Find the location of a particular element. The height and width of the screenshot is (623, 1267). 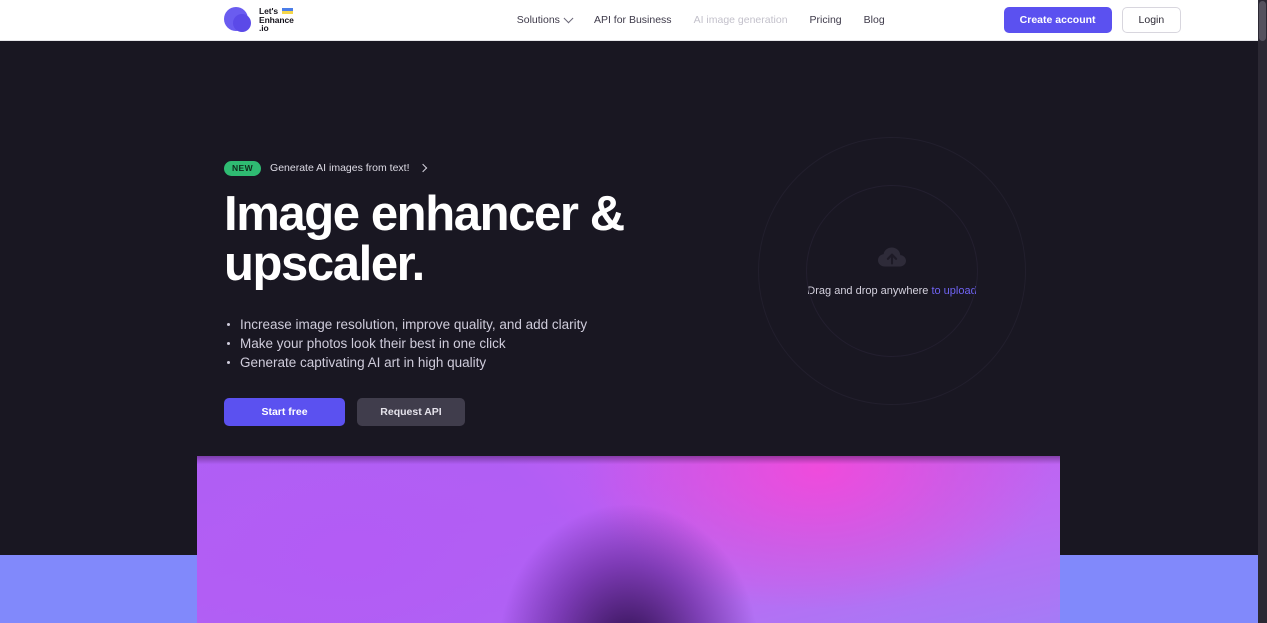

dropzone-static-text: Drag and drop anywhere is located at coordinates (869, 290).